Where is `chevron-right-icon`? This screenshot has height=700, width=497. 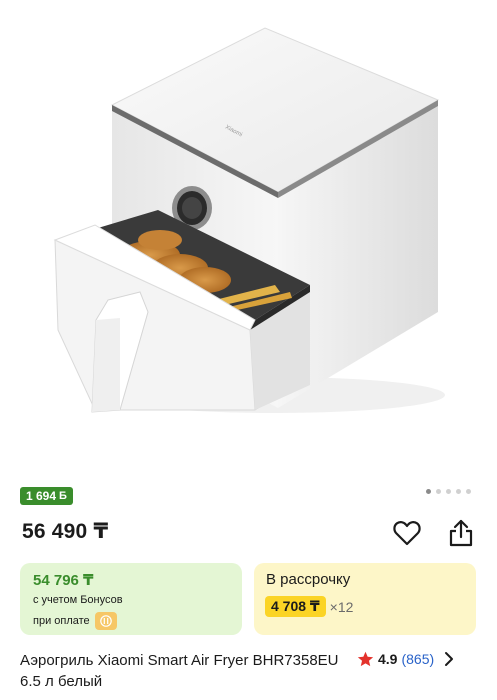 chevron-right-icon is located at coordinates (449, 659).